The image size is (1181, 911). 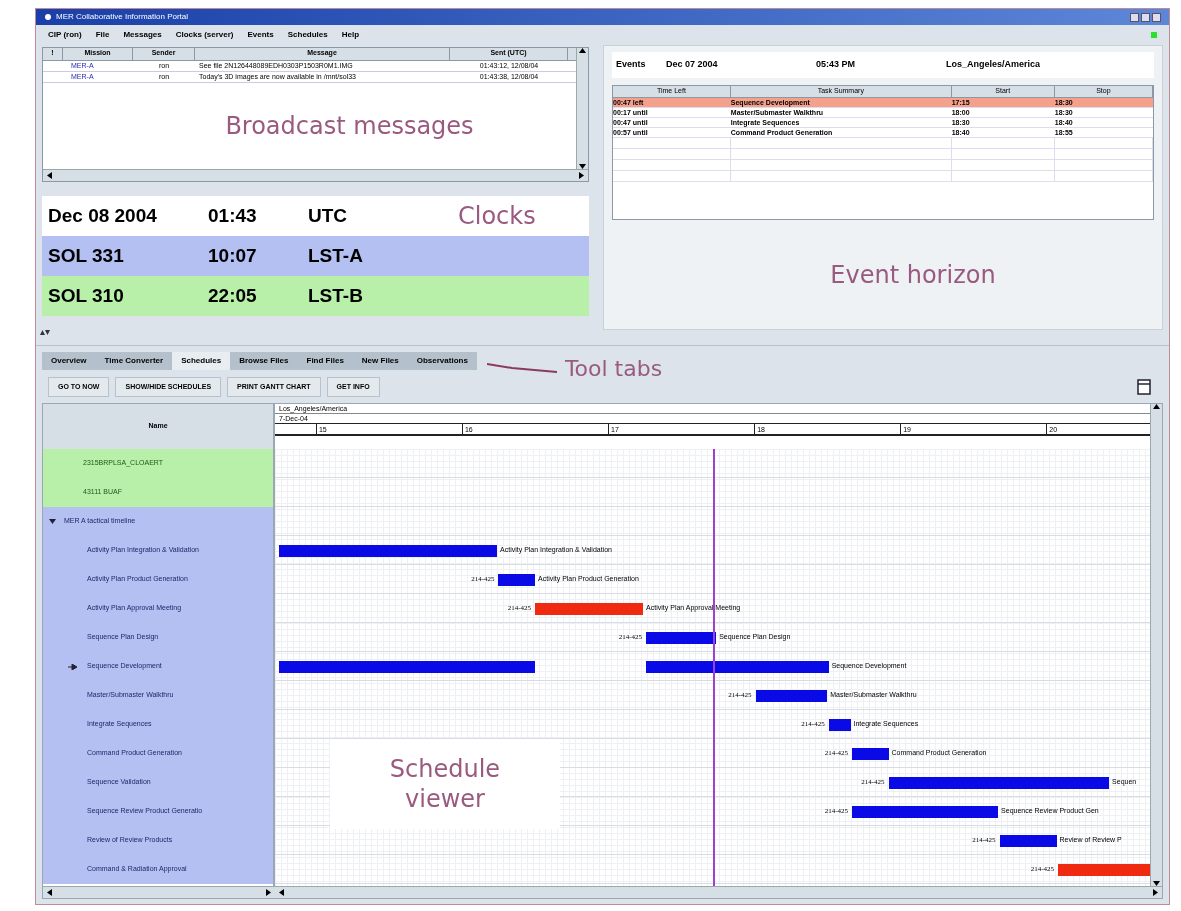 What do you see at coordinates (307, 35) in the screenshot?
I see `menu-item: Schedules` at bounding box center [307, 35].